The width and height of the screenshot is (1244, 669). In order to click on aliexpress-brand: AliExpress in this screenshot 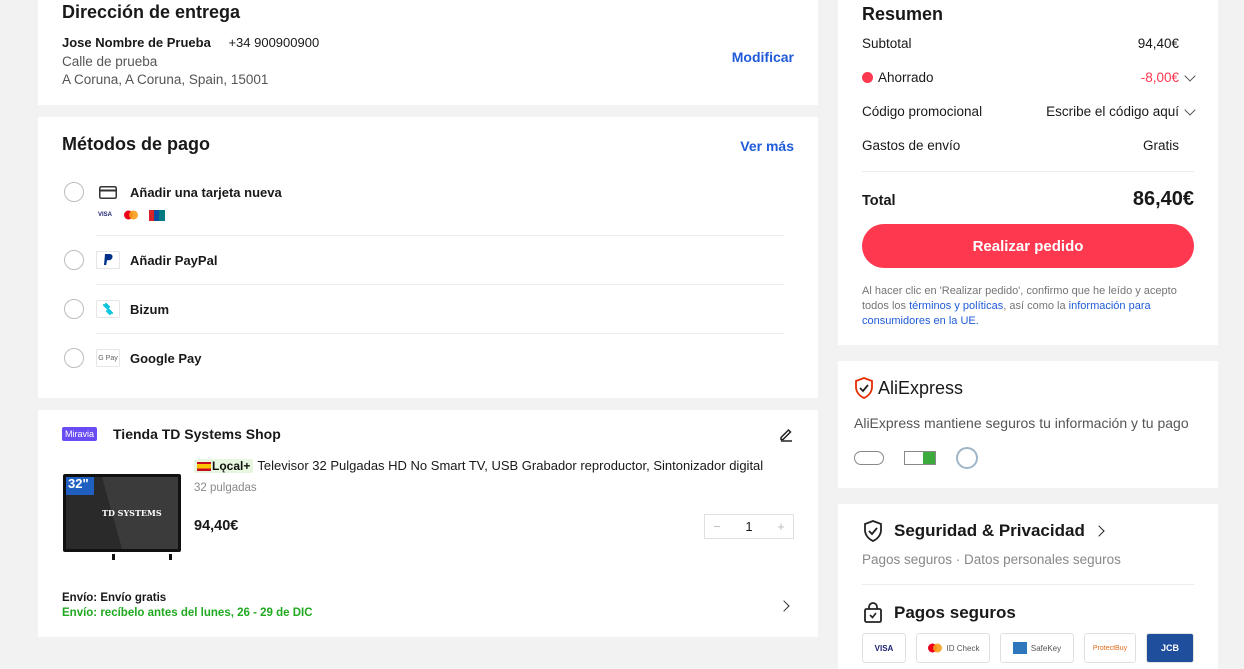, I will do `click(921, 387)`.